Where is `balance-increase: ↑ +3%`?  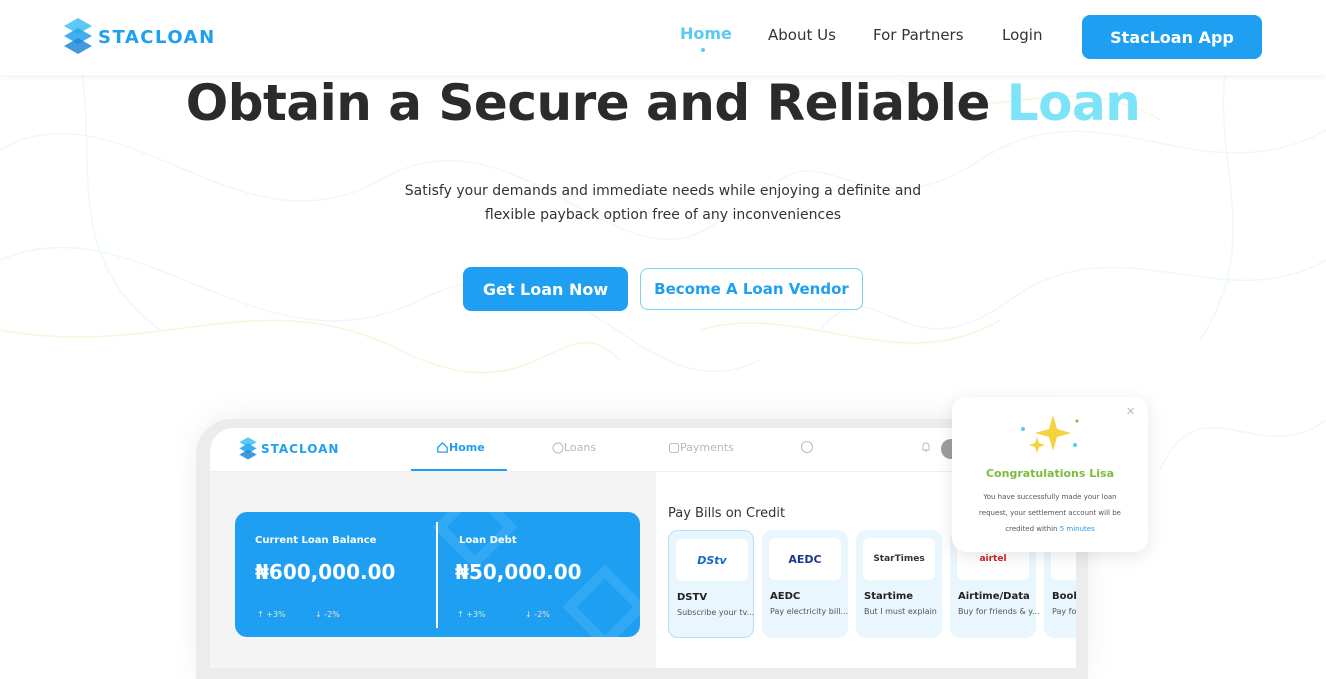 balance-increase: ↑ +3% is located at coordinates (271, 614).